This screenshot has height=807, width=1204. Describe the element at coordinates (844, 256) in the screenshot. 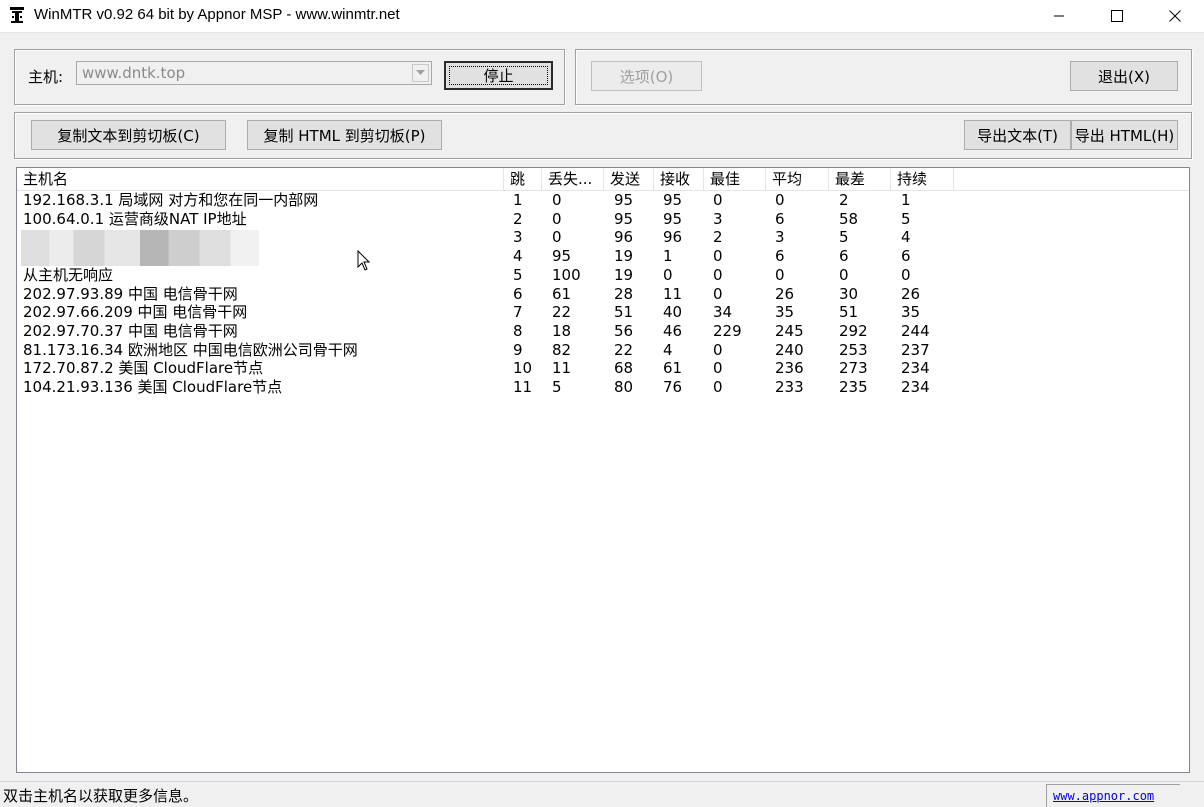

I see `cell-worst: 6` at that location.